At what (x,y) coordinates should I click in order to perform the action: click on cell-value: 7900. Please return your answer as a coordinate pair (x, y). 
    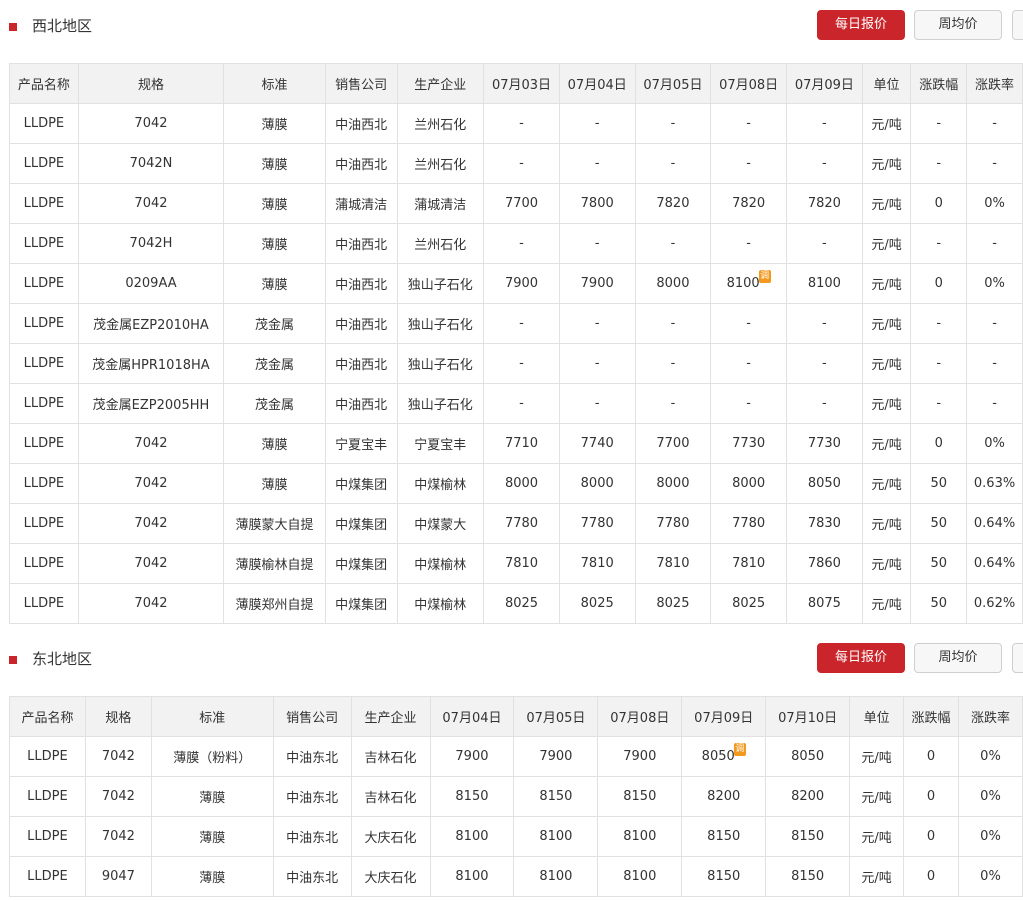
    Looking at the image, I should click on (521, 283).